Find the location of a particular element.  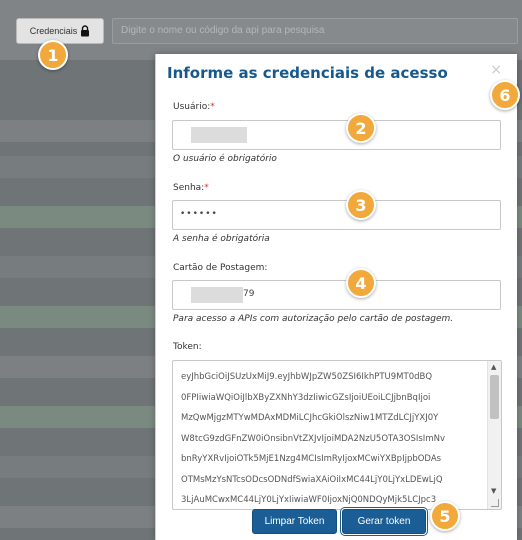

resize-grip-icon is located at coordinates (495, 503).